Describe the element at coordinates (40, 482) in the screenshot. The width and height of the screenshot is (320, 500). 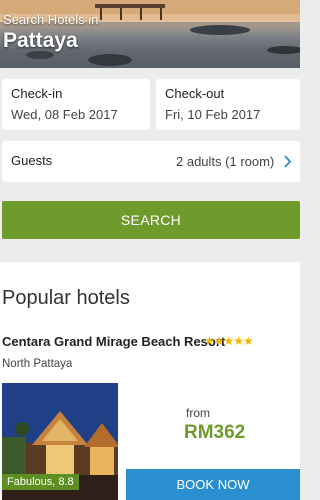
I see `rating-badge: Fabulous, 8.8` at that location.